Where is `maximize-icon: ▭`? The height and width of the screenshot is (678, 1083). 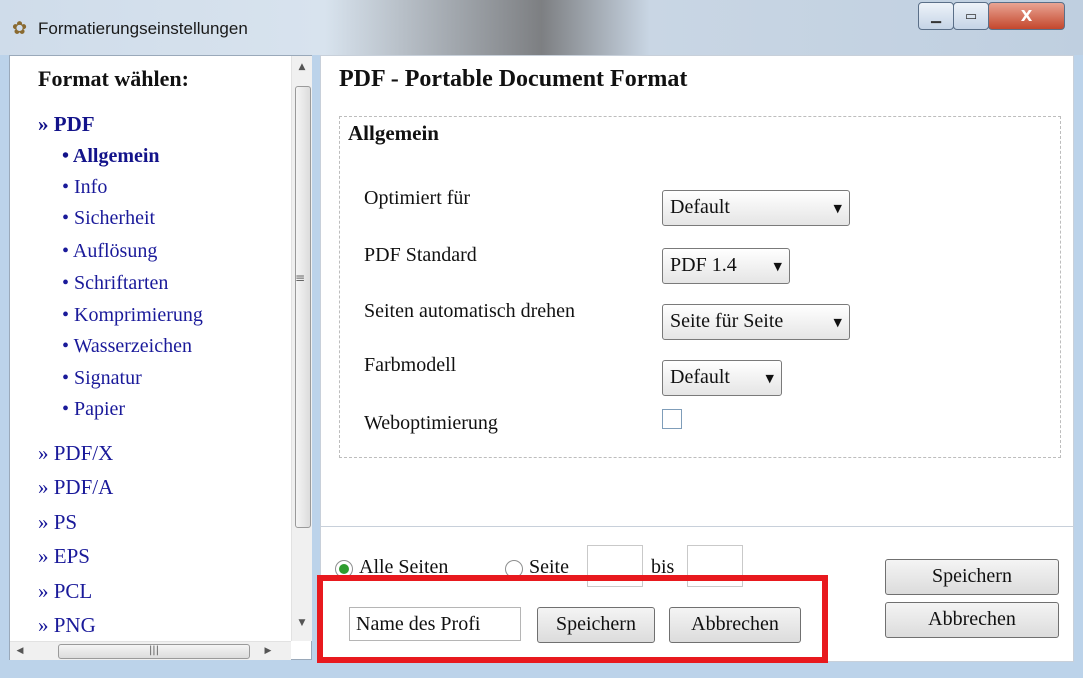
maximize-icon: ▭ is located at coordinates (971, 16).